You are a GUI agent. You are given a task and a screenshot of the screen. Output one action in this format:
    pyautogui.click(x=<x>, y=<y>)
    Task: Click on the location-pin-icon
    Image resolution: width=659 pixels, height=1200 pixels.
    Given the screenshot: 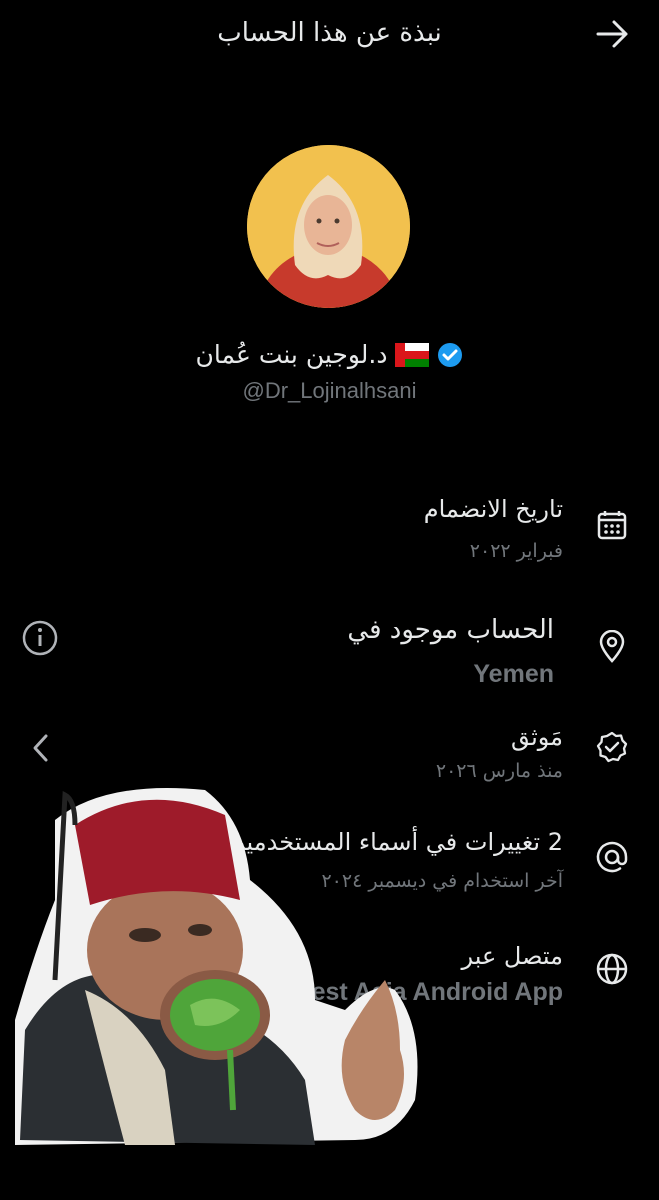 What is the action you would take?
    pyautogui.click(x=612, y=646)
    